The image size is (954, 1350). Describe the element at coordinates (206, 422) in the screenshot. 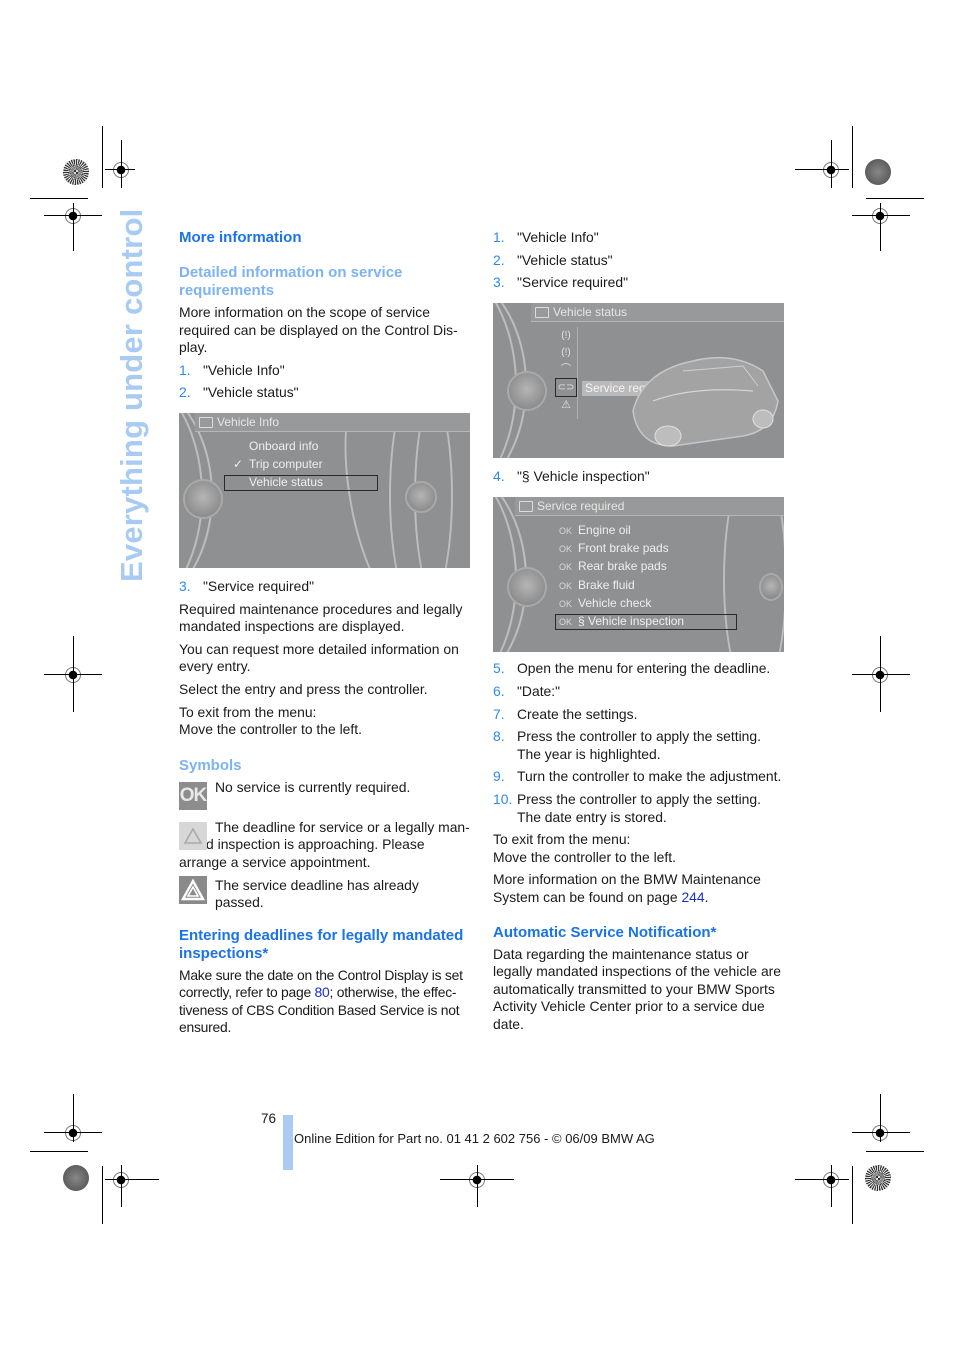

I see `vehicle-info-icon` at that location.